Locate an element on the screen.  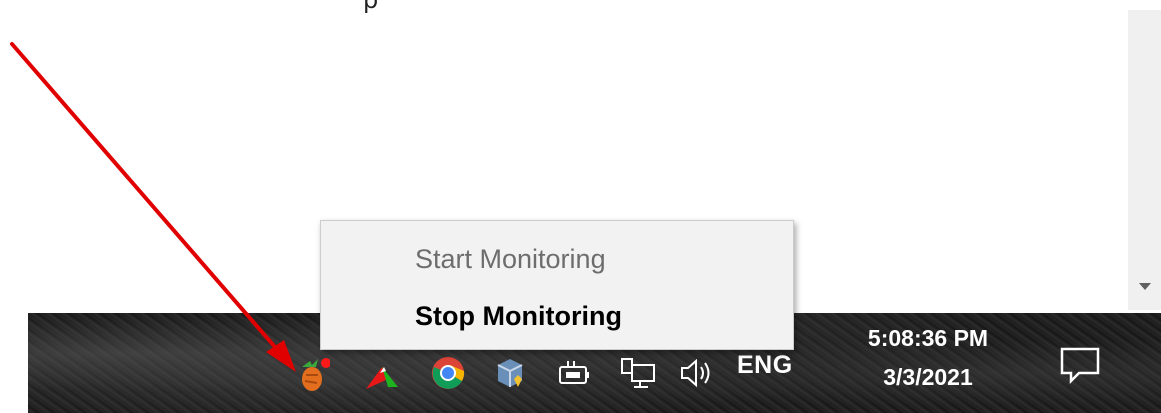
scroll-down-arrow-icon is located at coordinates (1145, 286).